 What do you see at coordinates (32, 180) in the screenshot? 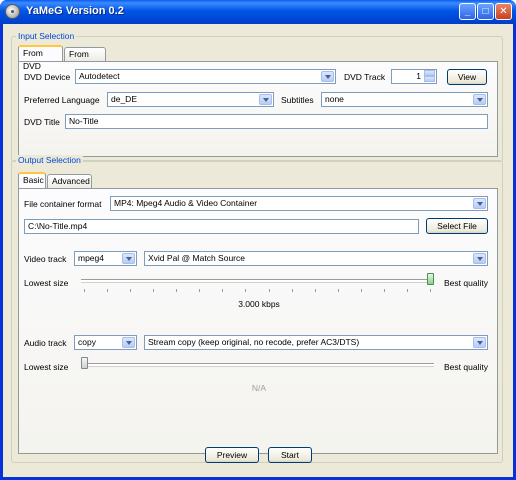
I see `tab-basic: Basic` at bounding box center [32, 180].